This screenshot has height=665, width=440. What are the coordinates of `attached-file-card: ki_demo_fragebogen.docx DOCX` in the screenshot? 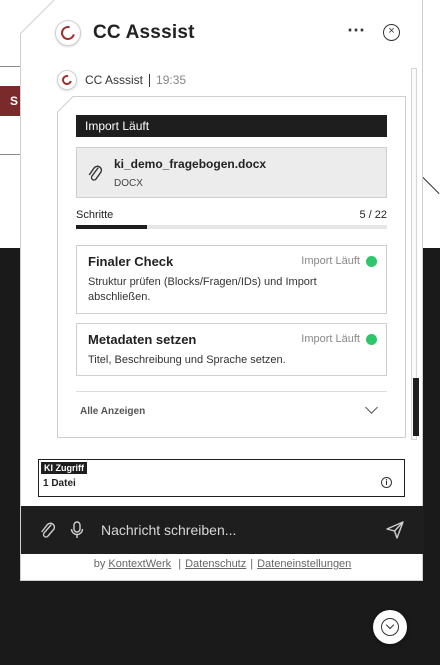 It's located at (231, 172).